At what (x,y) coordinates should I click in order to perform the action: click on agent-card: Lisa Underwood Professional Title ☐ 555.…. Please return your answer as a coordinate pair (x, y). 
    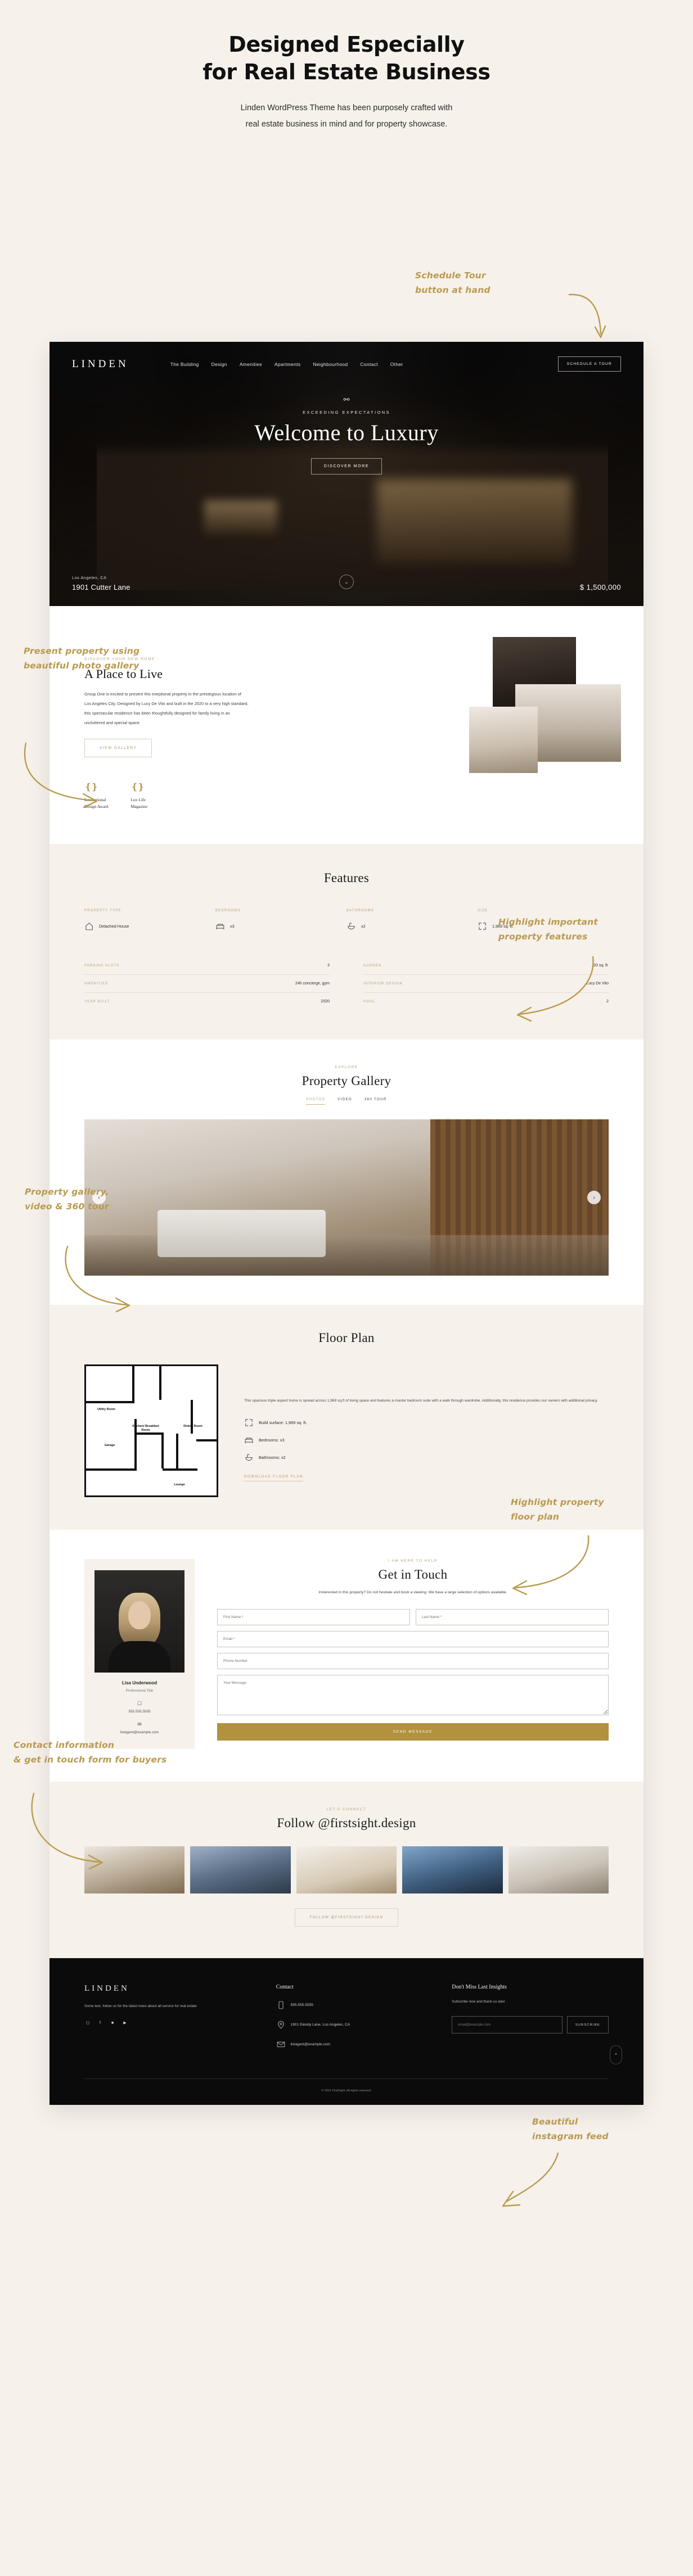
    Looking at the image, I should click on (139, 1654).